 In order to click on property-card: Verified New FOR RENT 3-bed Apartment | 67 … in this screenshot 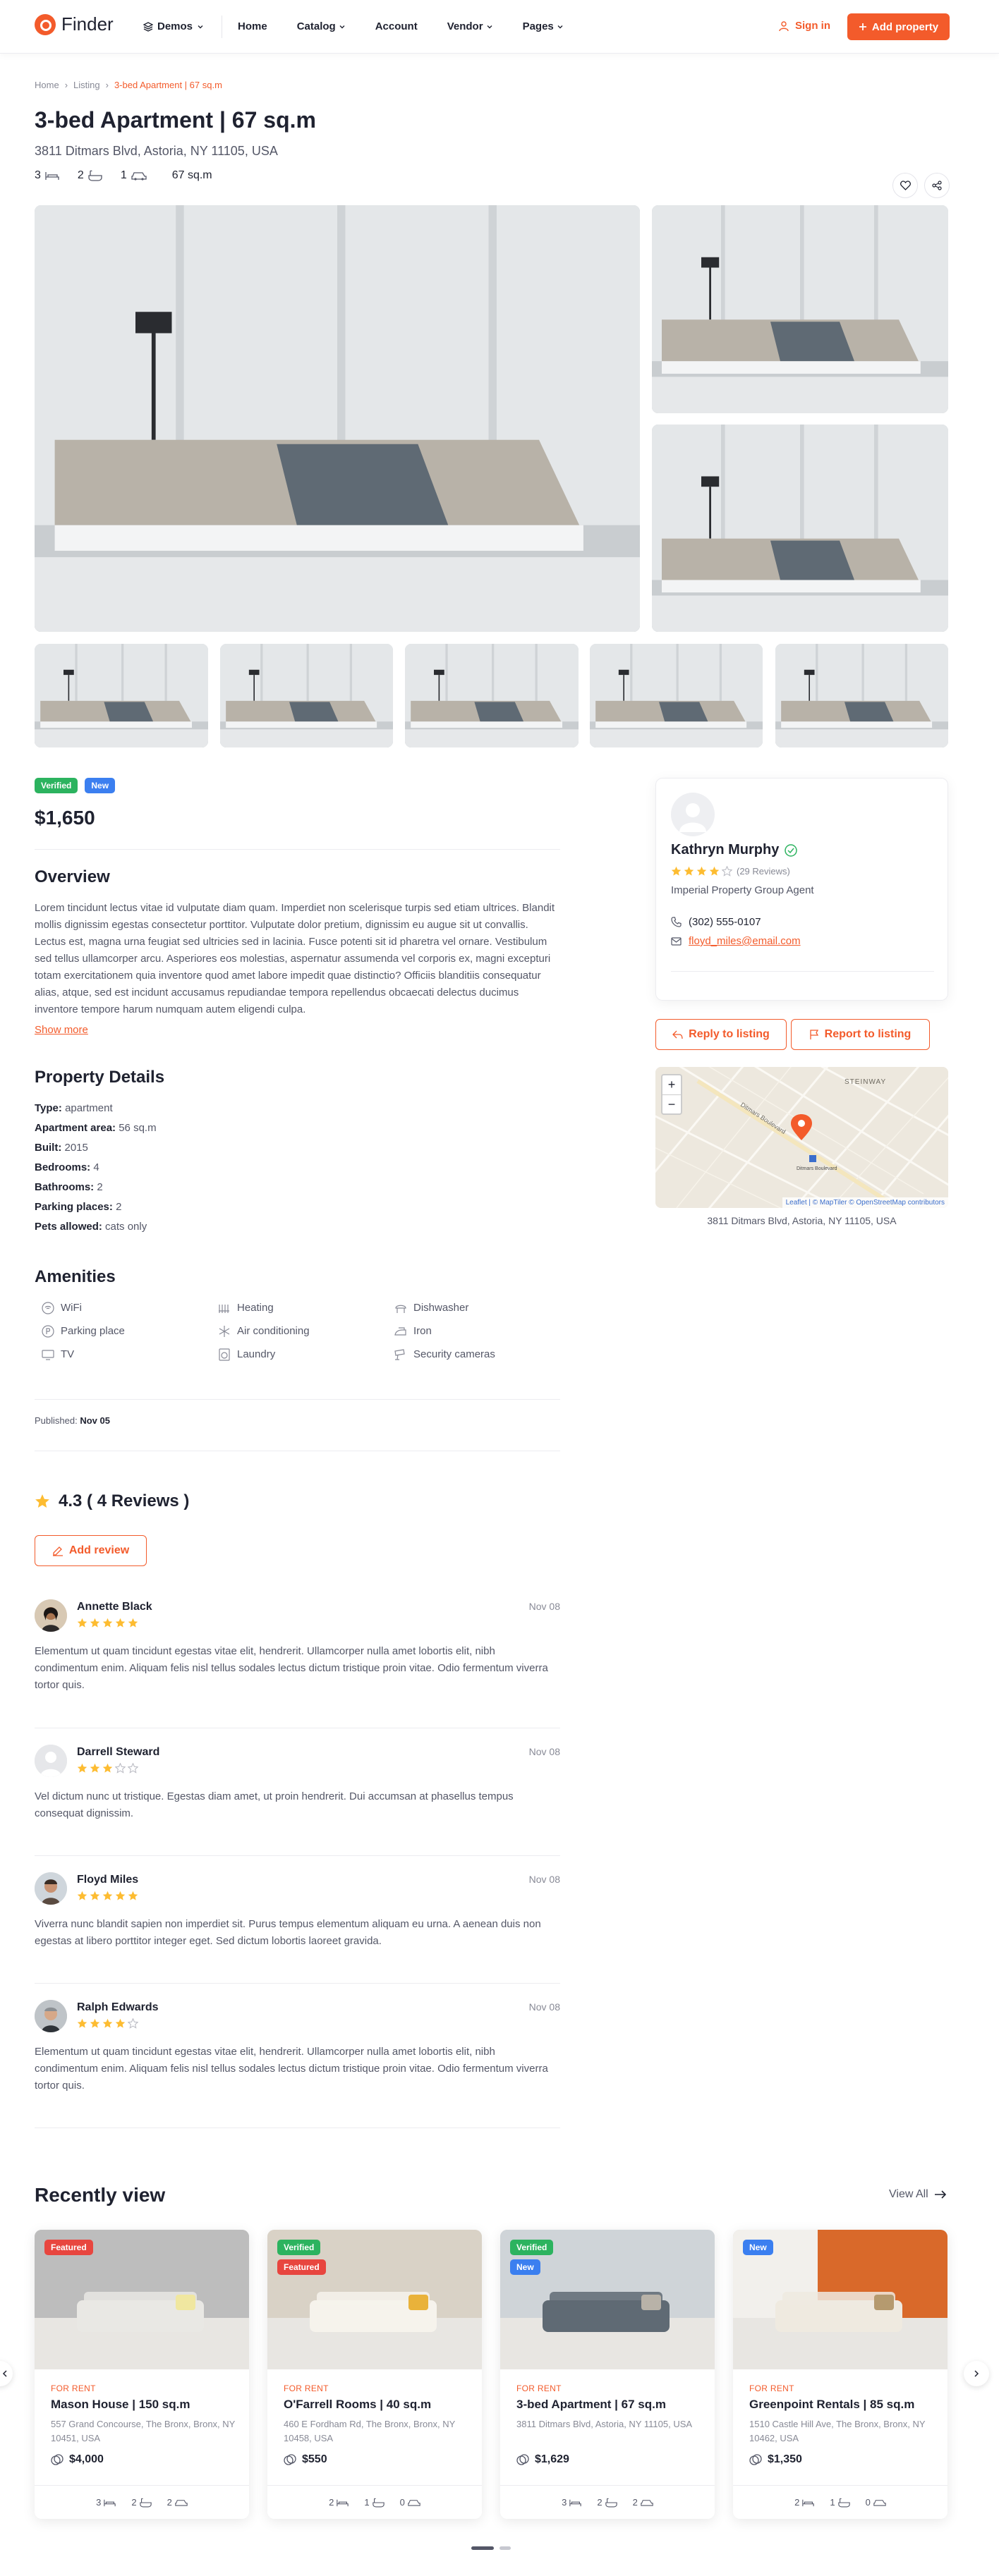, I will do `click(607, 2375)`.